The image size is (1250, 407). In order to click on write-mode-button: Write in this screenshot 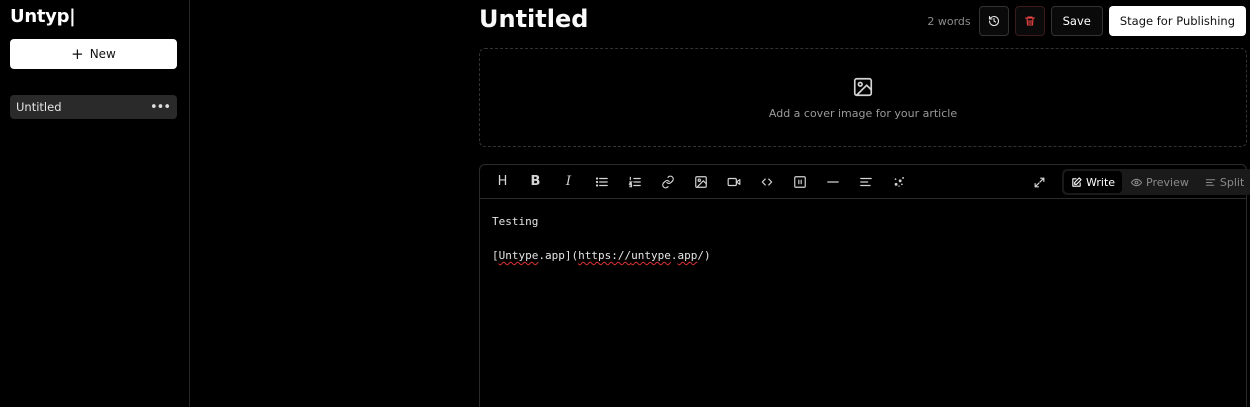, I will do `click(1093, 182)`.